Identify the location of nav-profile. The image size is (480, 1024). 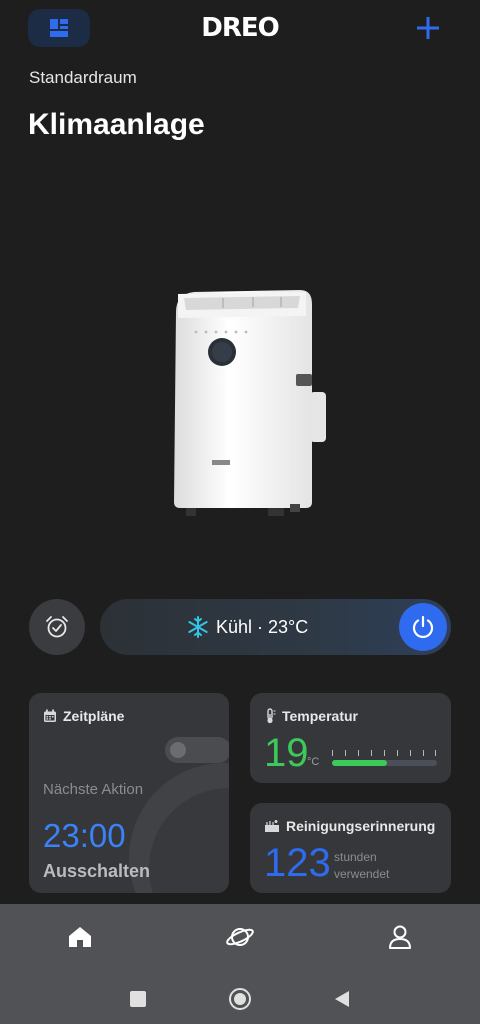
(400, 937).